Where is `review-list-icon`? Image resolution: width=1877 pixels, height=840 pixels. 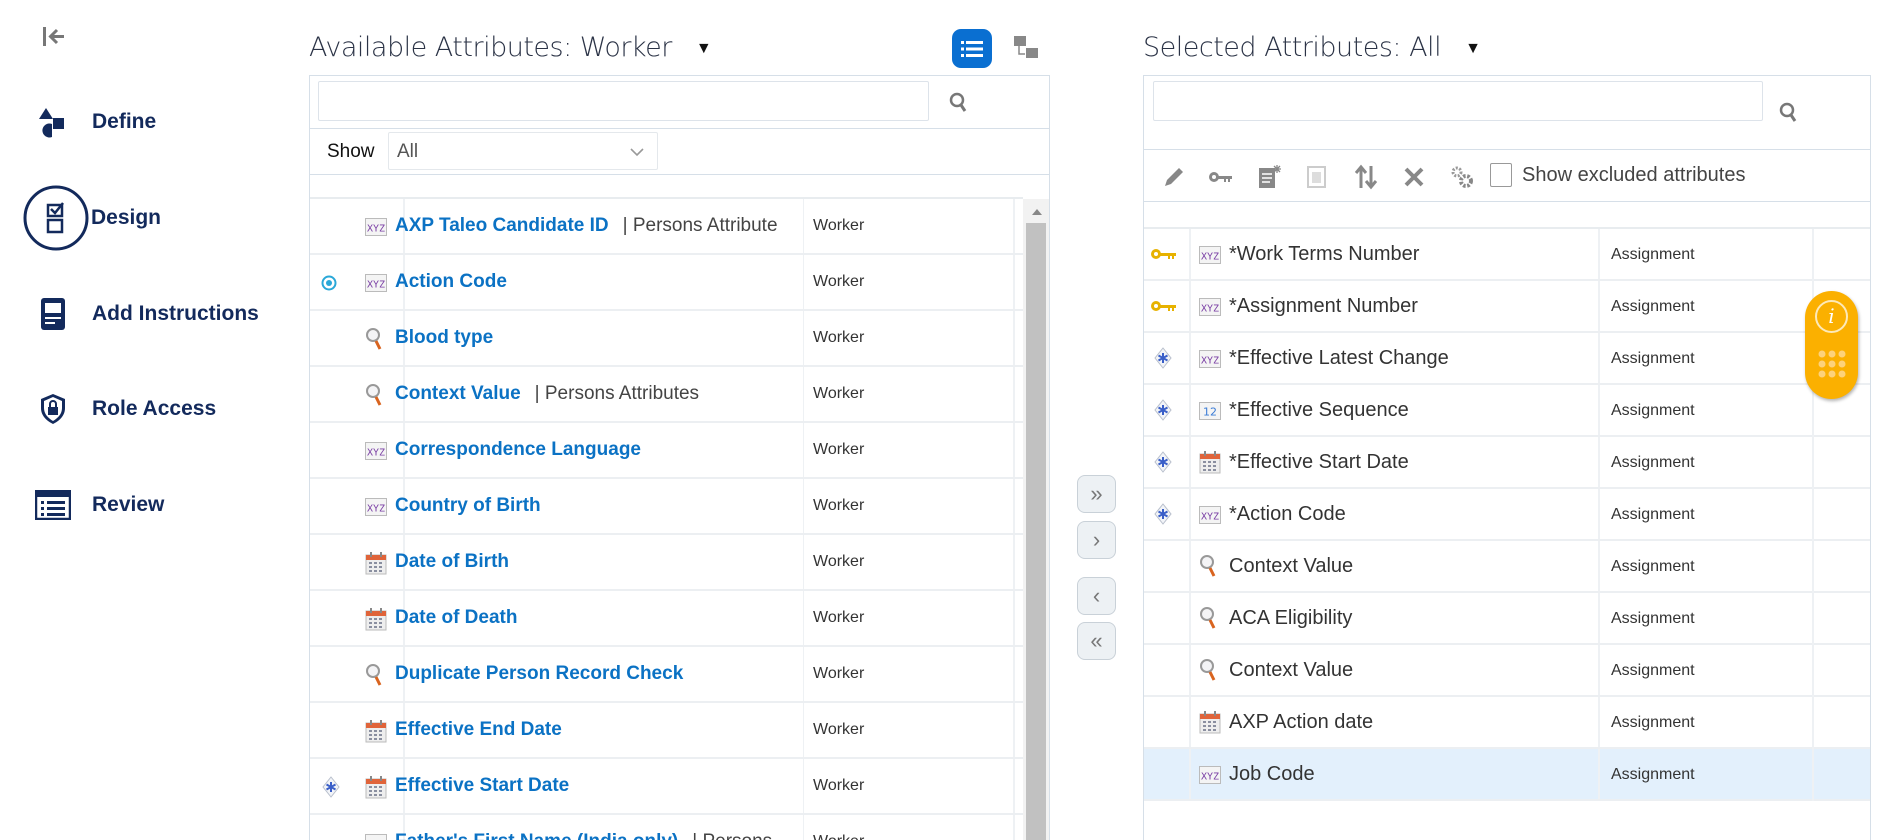 review-list-icon is located at coordinates (53, 505).